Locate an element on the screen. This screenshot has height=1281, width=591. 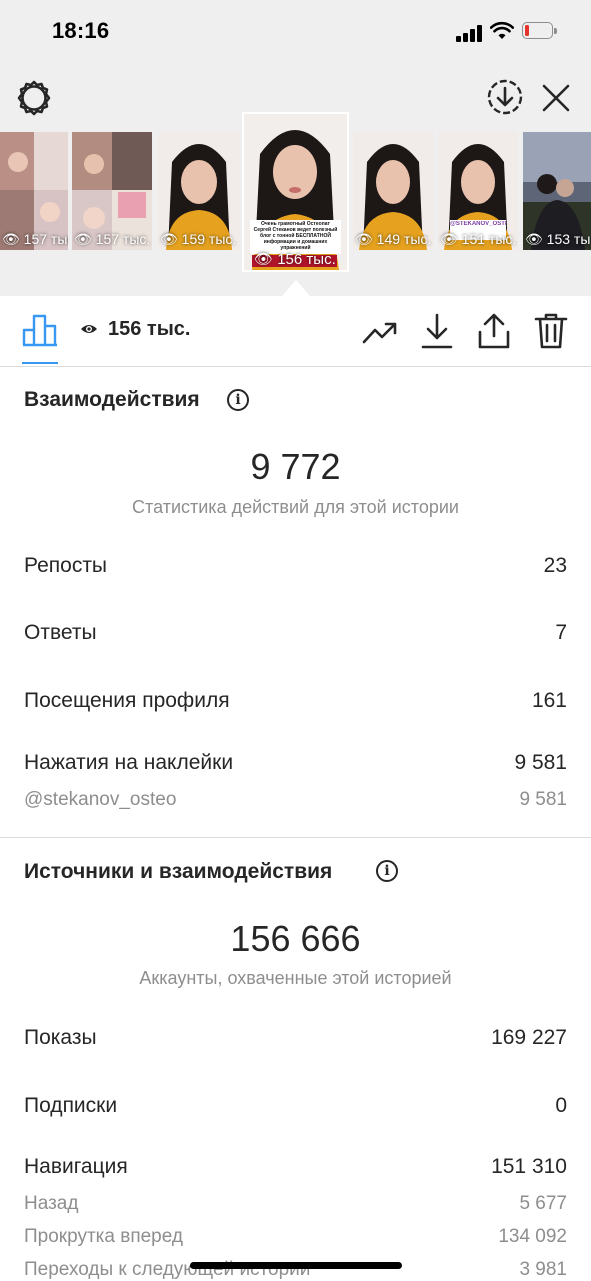
story-caption: @STEKANOV_OSTEO is located at coordinates (478, 224).